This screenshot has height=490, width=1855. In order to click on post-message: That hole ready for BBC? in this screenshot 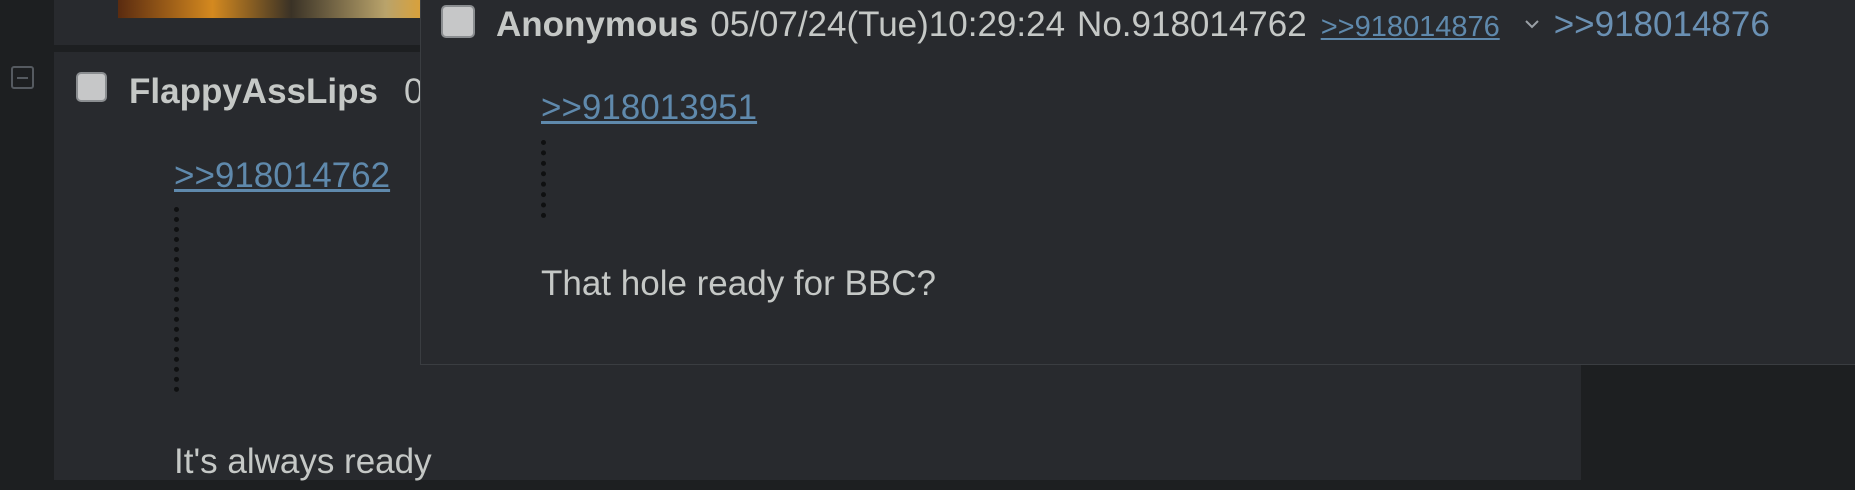, I will do `click(738, 283)`.